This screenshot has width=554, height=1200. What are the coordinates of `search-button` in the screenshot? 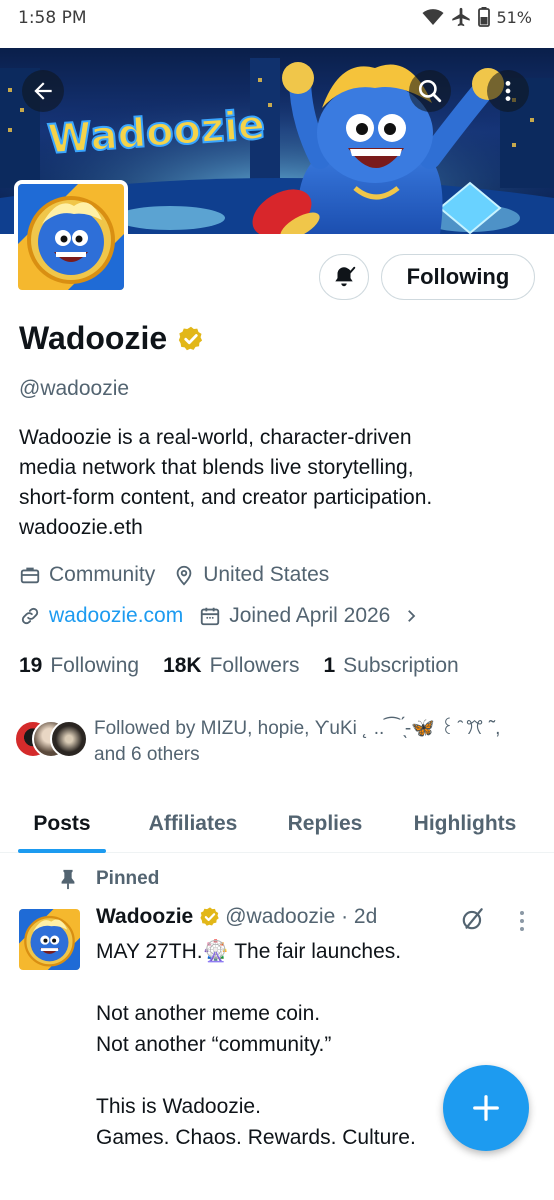 It's located at (430, 91).